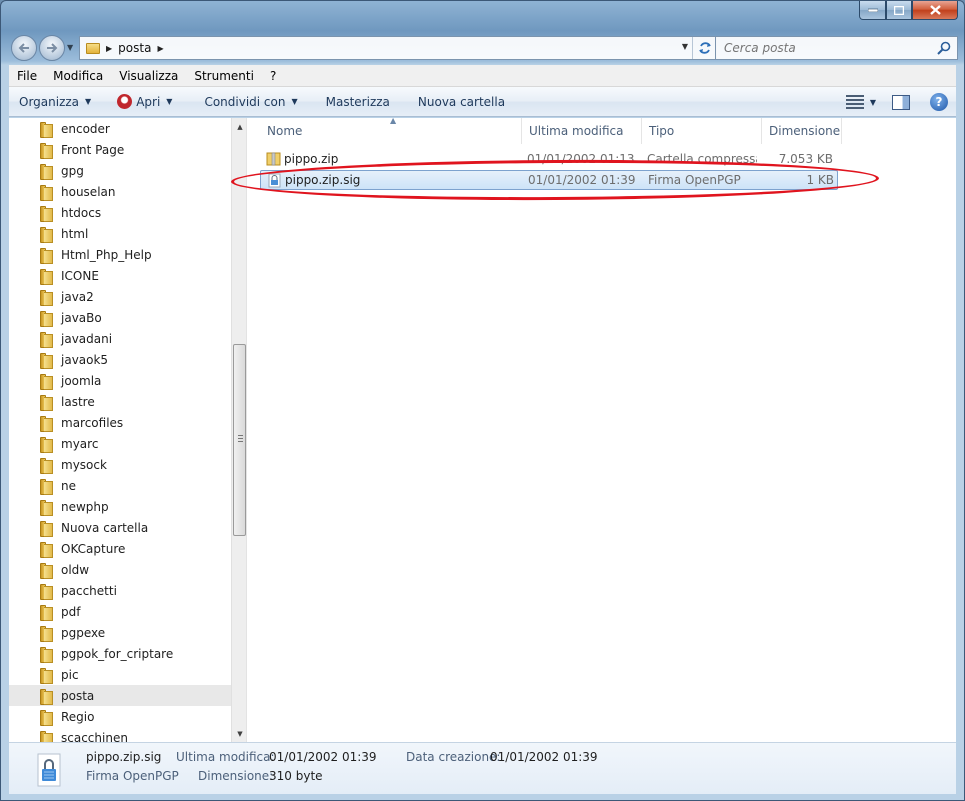 This screenshot has height=801, width=965. I want to click on tree-item-posta: posta, so click(120, 695).